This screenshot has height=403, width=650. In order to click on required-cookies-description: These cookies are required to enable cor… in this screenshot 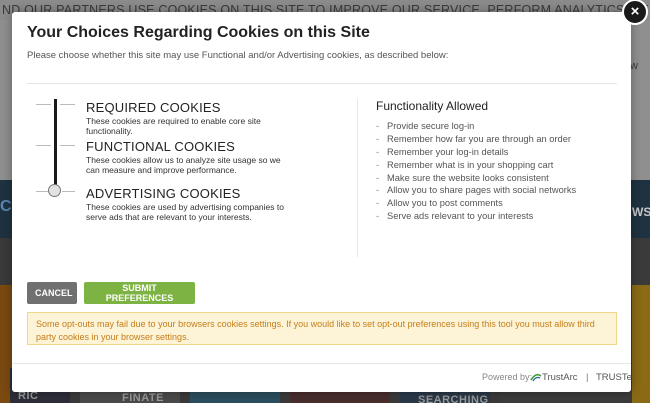, I will do `click(173, 126)`.